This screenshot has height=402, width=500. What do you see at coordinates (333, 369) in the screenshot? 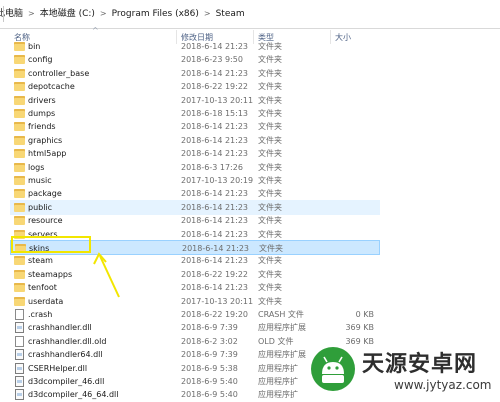
I see `android-logo-icon` at bounding box center [333, 369].